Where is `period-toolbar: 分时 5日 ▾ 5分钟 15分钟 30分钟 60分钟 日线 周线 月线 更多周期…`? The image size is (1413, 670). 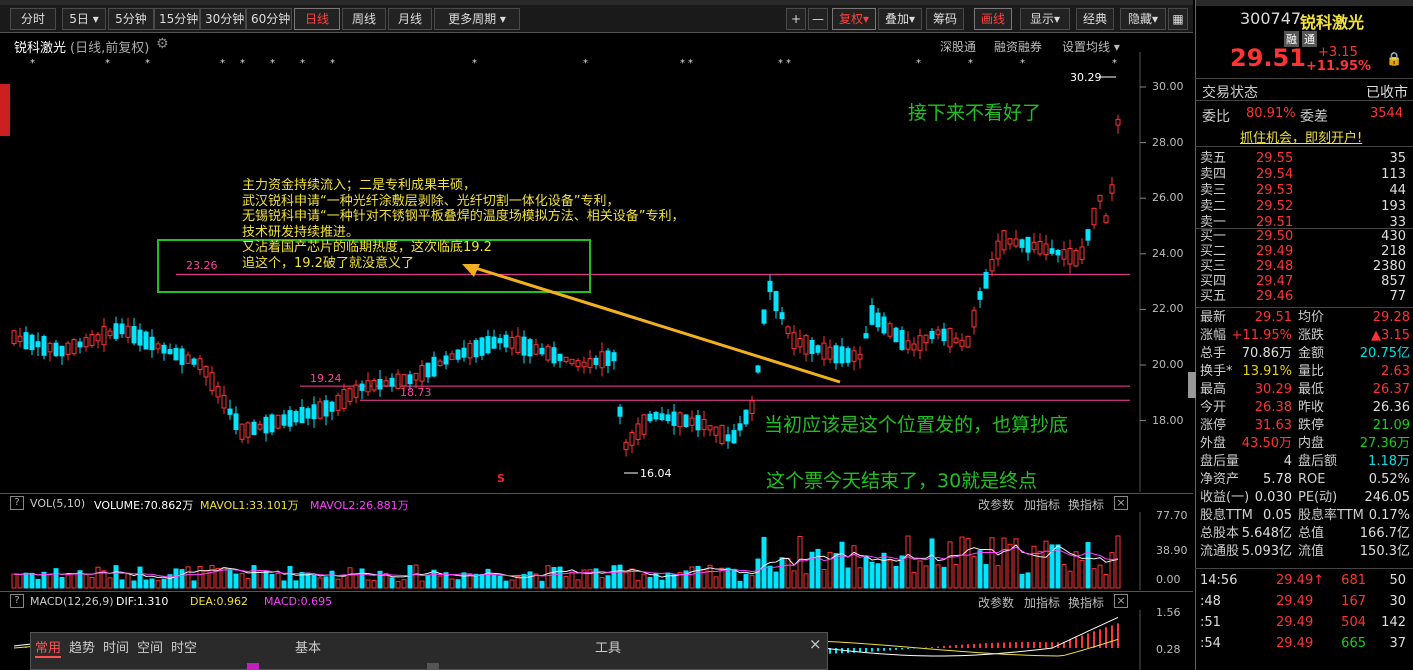 period-toolbar: 分时 5日 ▾ 5分钟 15分钟 30分钟 60分钟 日线 周线 月线 更多周期… is located at coordinates (596, 16).